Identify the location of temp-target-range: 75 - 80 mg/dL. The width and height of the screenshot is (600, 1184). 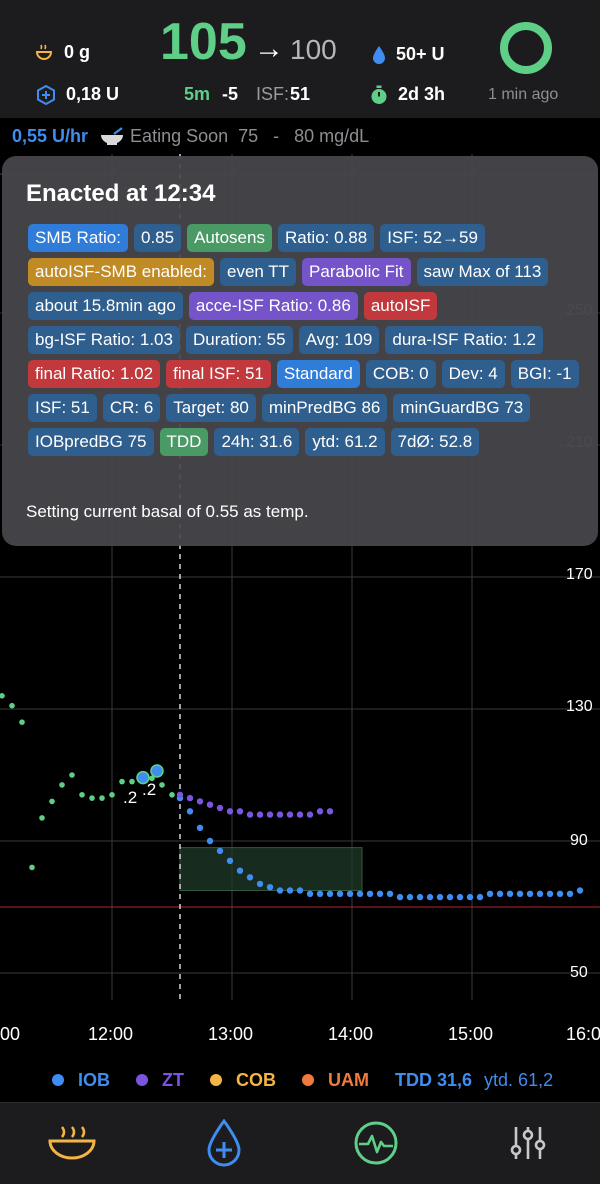
(304, 135).